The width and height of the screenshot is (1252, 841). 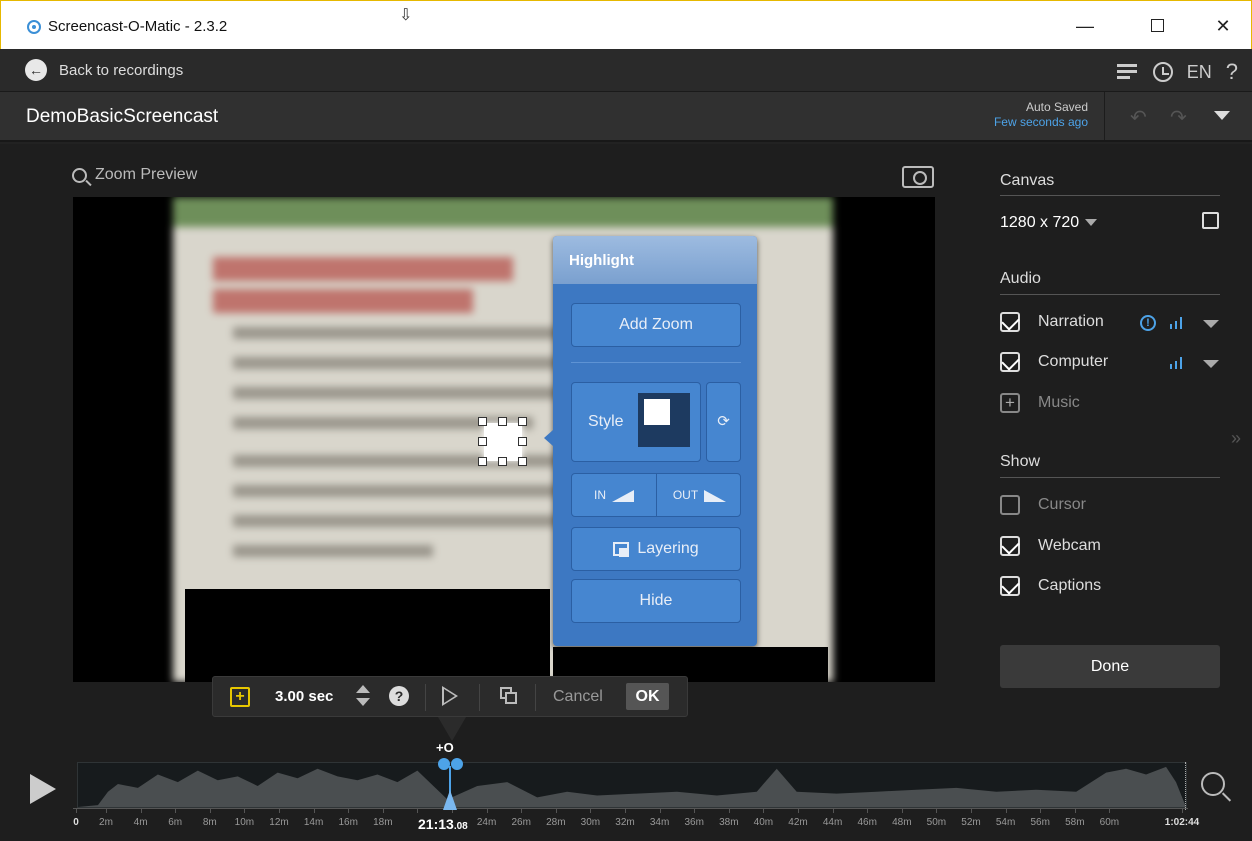 What do you see at coordinates (1049, 223) in the screenshot?
I see `canvas-size-select: 1280 x 720` at bounding box center [1049, 223].